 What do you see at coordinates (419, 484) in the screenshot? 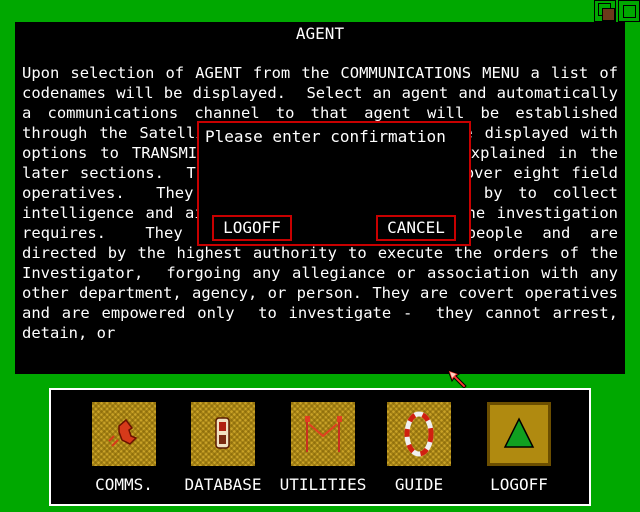
I see `dock-label-guide: GUIDE` at bounding box center [419, 484].